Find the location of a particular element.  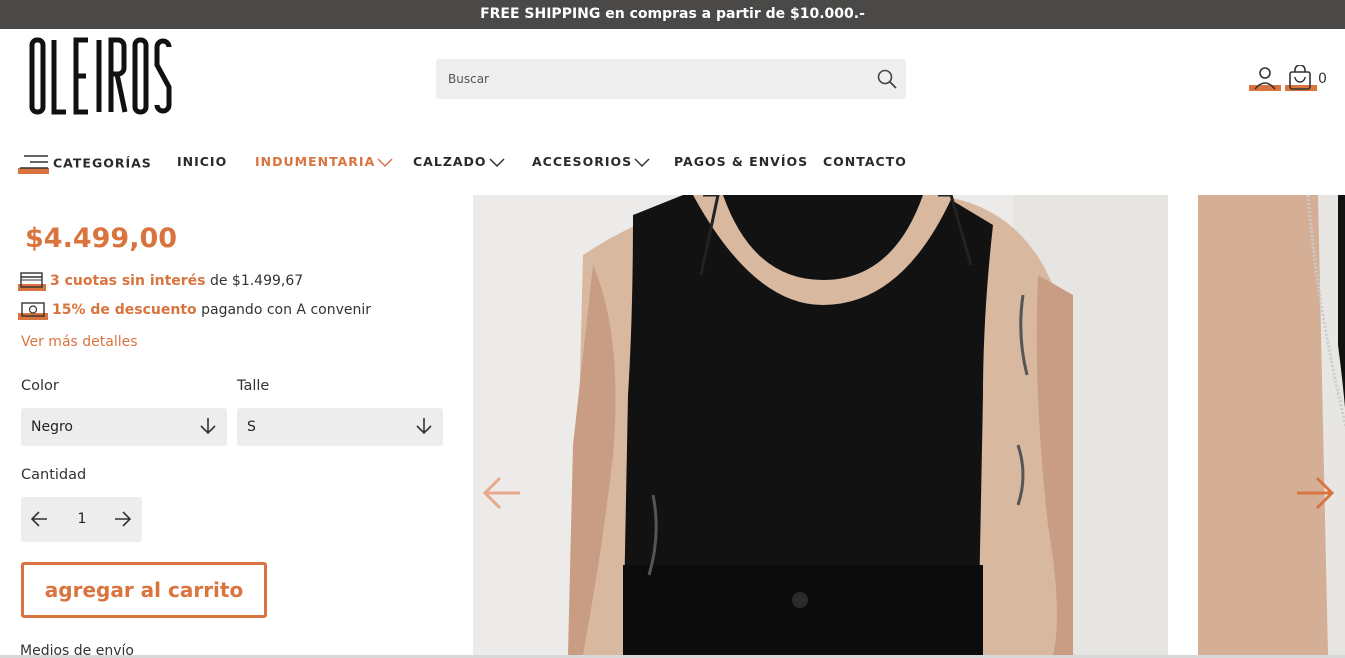

shopping-bag-icon is located at coordinates (1301, 79).